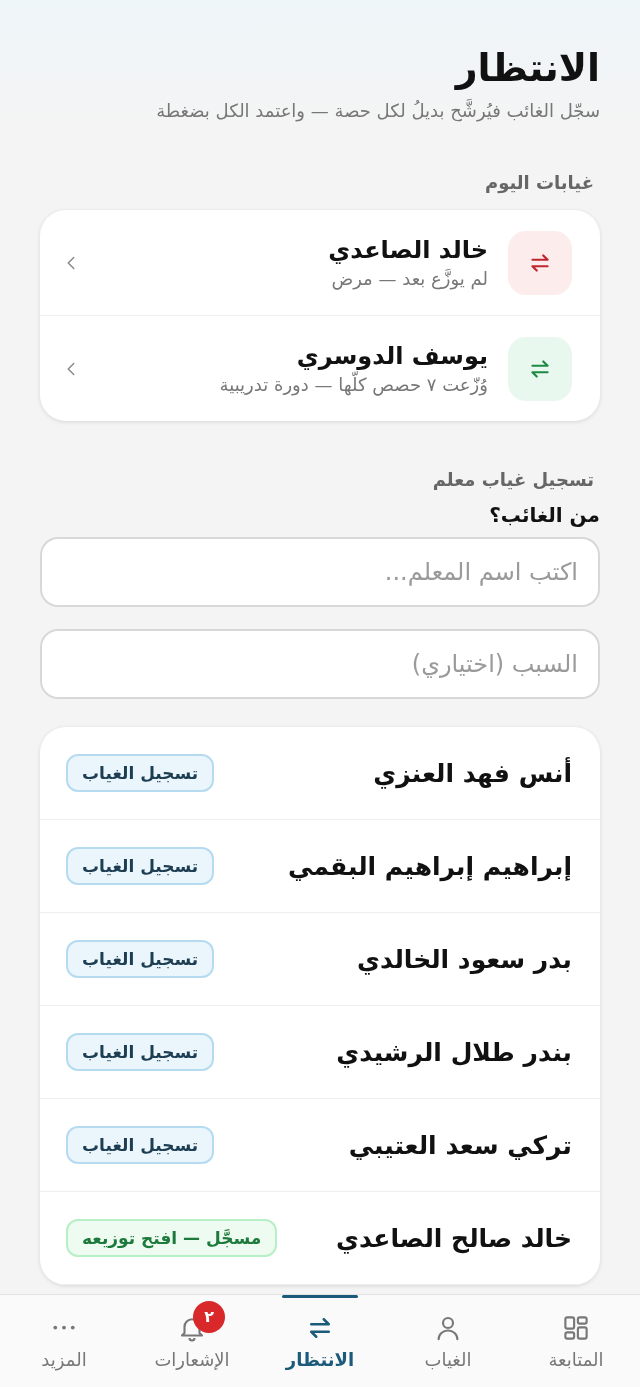 The image size is (640, 1387). What do you see at coordinates (454, 1052) in the screenshot?
I see `teacher-name: بندر طلال الرشيدي` at bounding box center [454, 1052].